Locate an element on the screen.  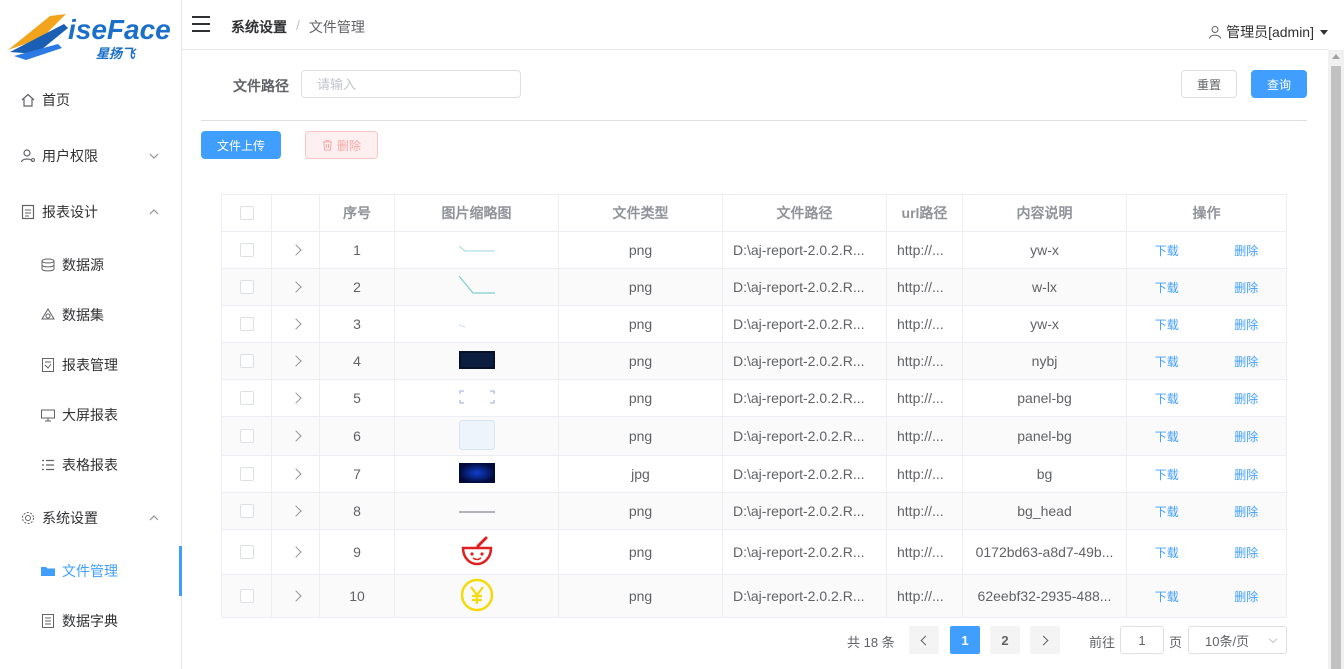
row-index: 4 is located at coordinates (357, 361).